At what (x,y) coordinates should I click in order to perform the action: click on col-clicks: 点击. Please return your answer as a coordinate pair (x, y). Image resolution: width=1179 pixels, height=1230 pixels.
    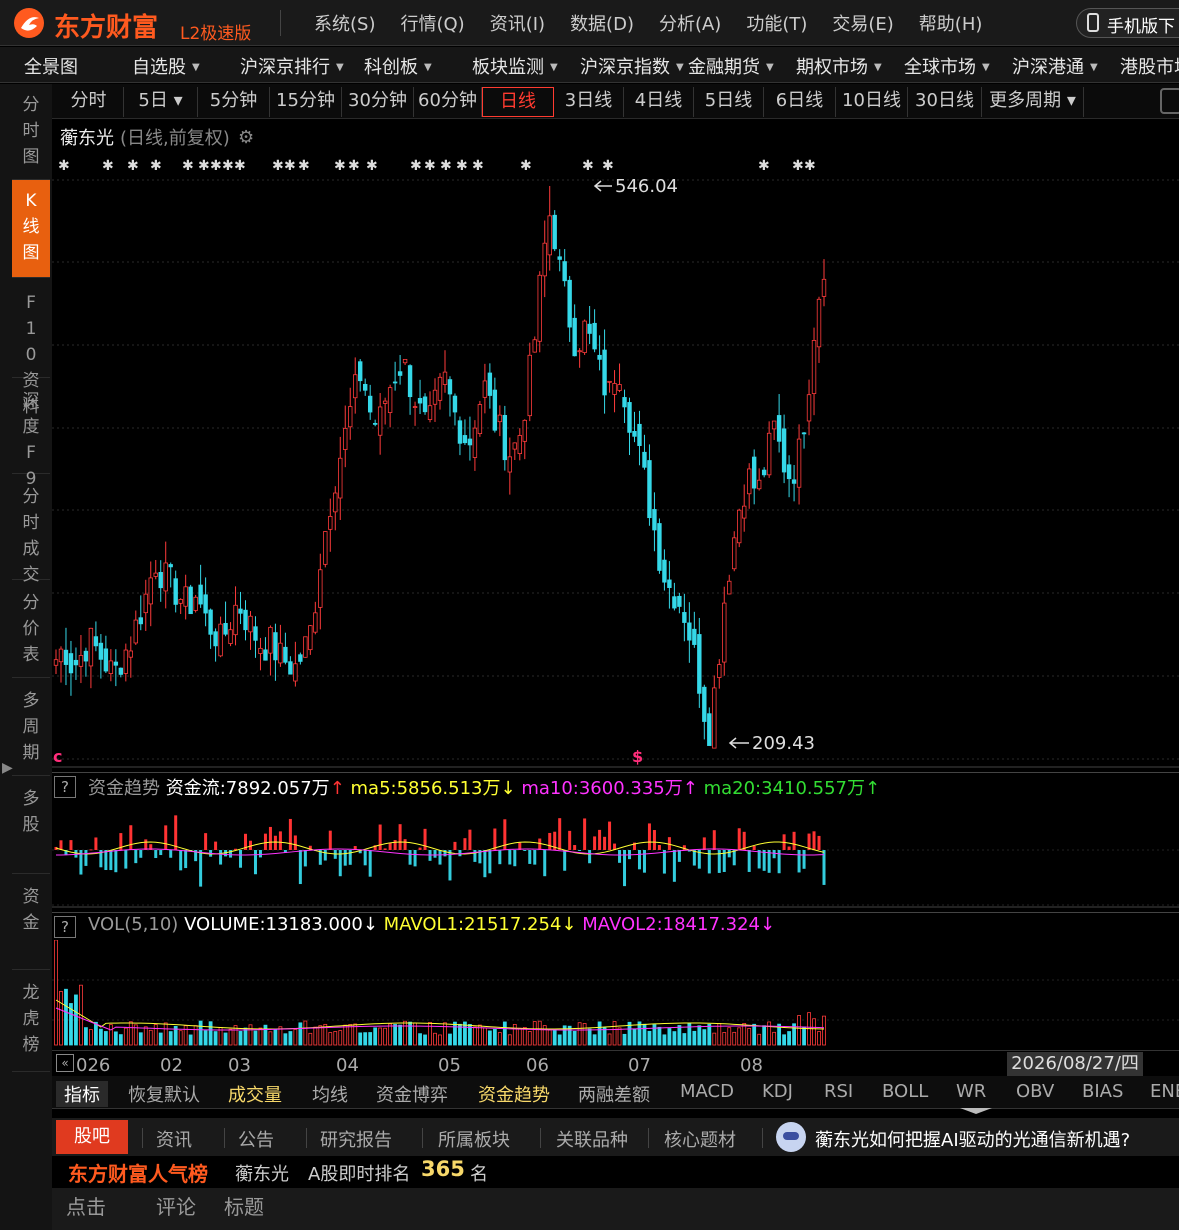
    Looking at the image, I should click on (86, 1205).